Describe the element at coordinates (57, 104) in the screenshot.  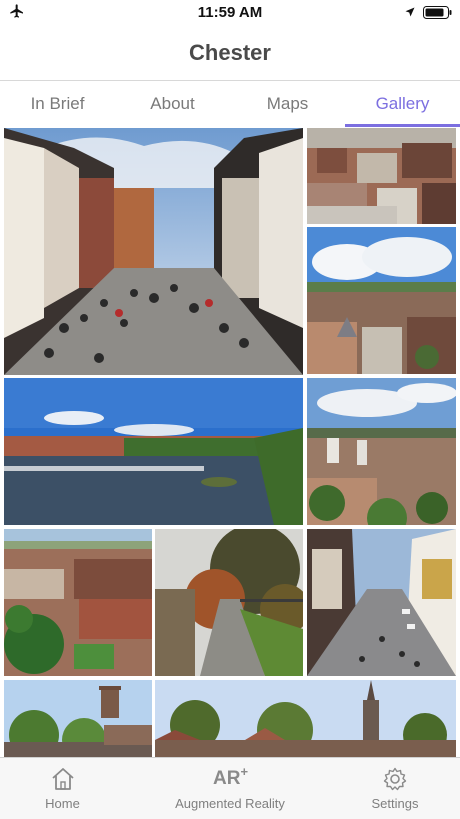
I see `tab-in-brief: In Brief` at that location.